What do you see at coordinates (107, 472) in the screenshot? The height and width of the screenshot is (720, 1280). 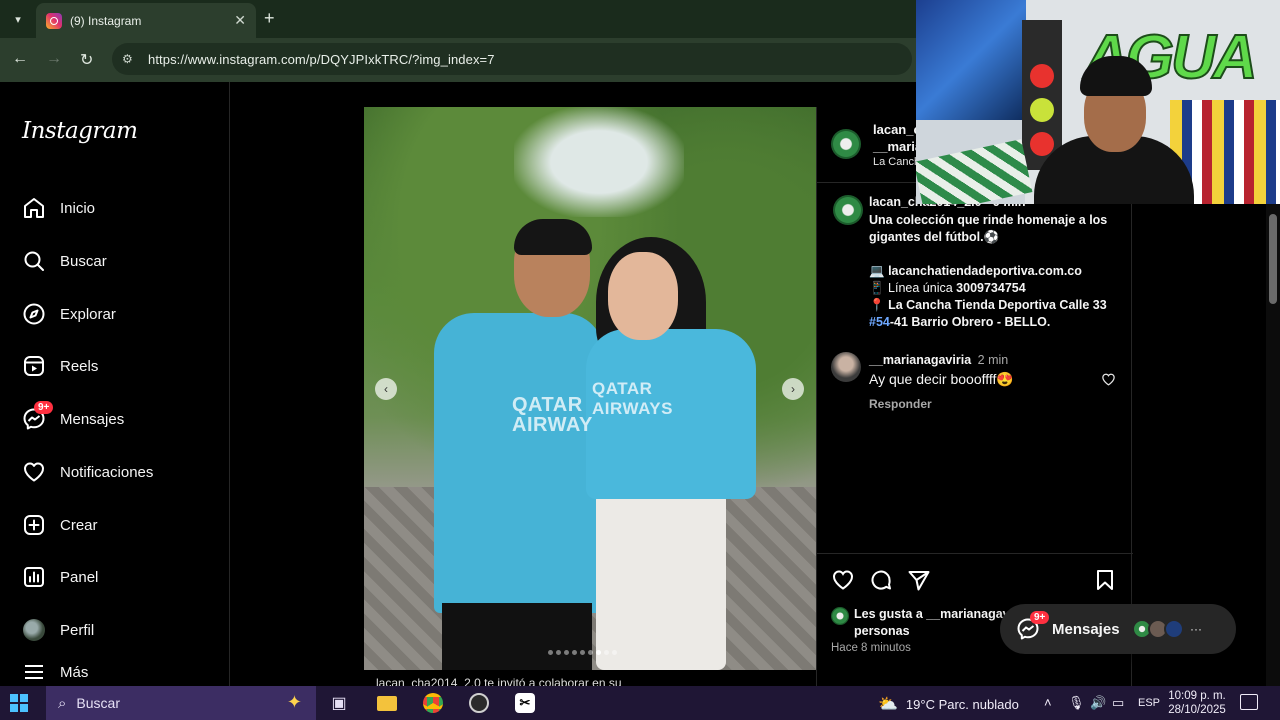 I see `sidebar-item-label: Notificaciones` at bounding box center [107, 472].